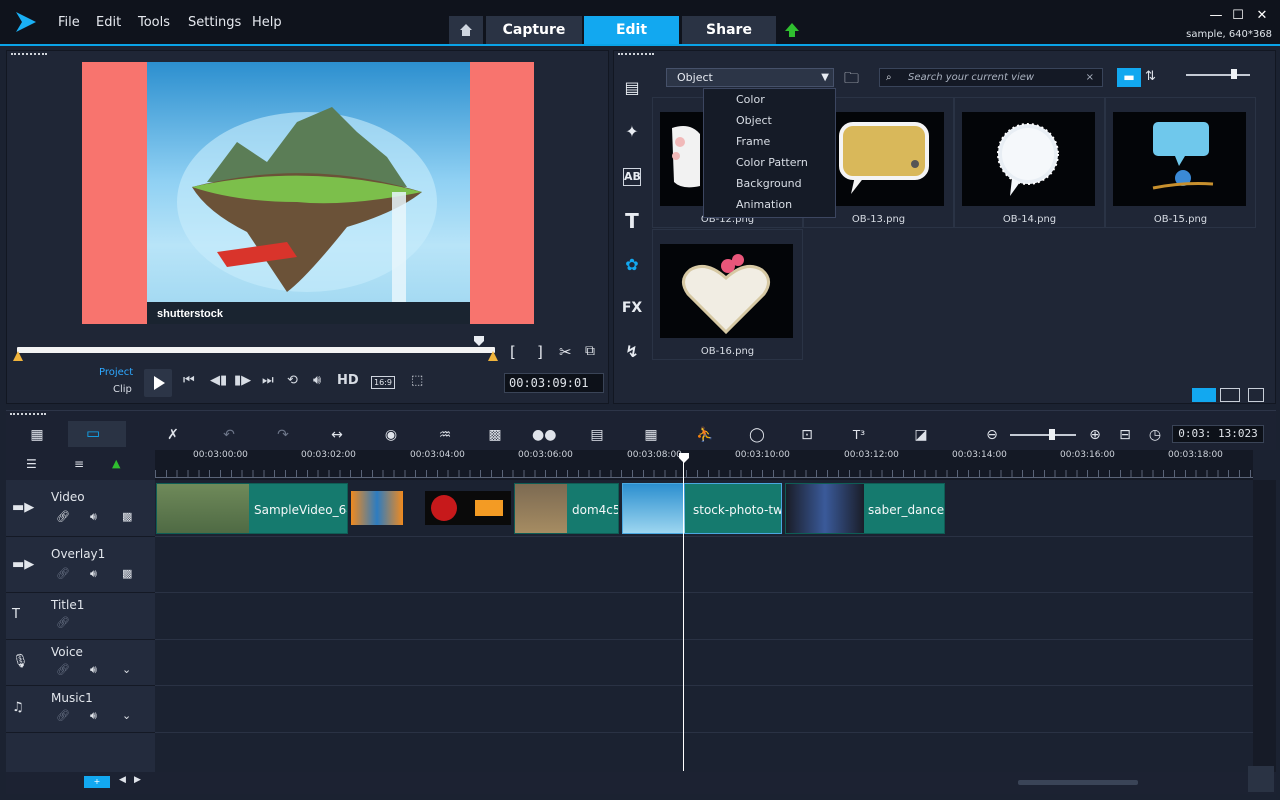 Image resolution: width=1280 pixels, height=800 pixels. What do you see at coordinates (769, 141) in the screenshot?
I see `menu-item-frame: Frame` at bounding box center [769, 141].